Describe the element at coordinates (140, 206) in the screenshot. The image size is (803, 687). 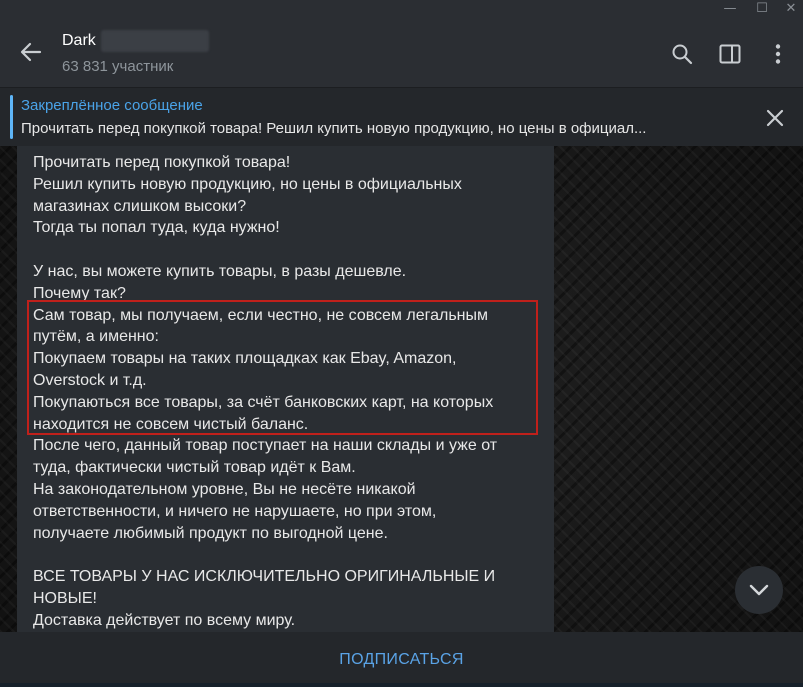
I see `message-line: магазинах слишком высоки?` at that location.